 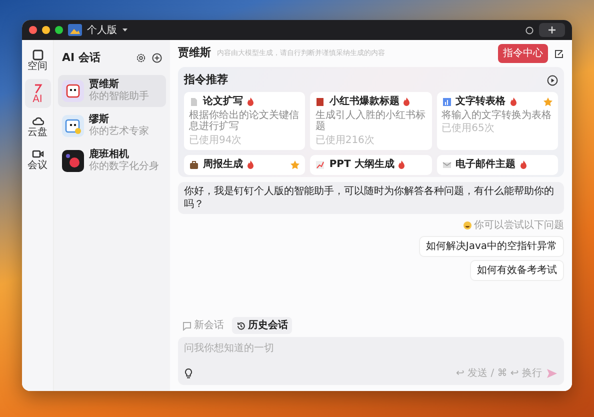 What do you see at coordinates (499, 374) in the screenshot?
I see `shortcut-hint: ↩ 发送 / ⌘ ↩ 换行` at bounding box center [499, 374].